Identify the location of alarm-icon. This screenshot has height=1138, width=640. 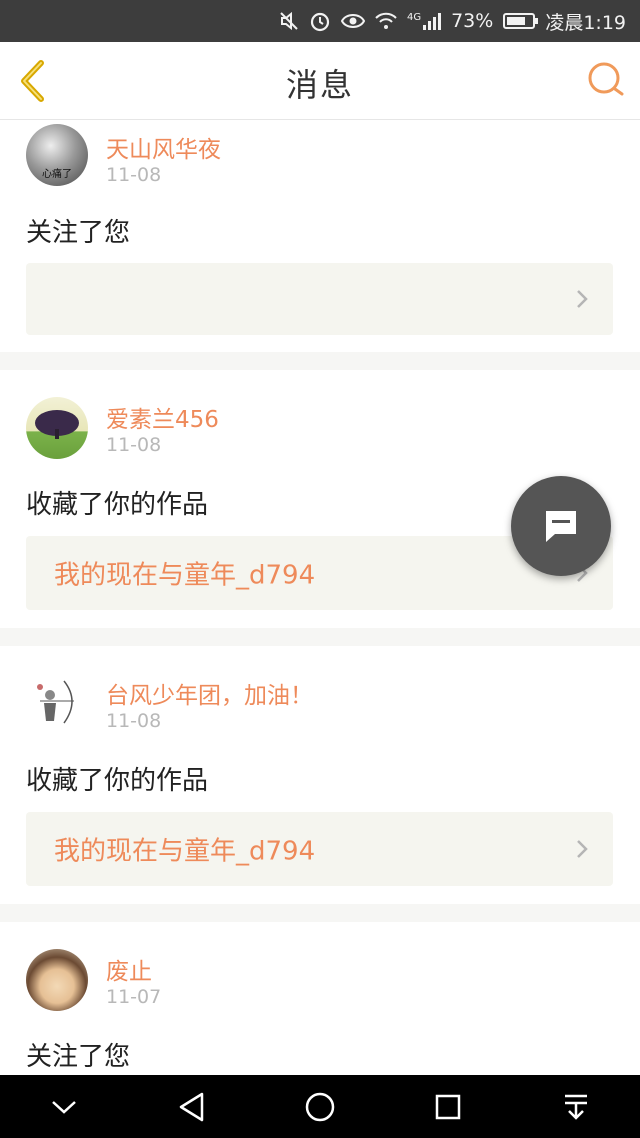
(320, 21).